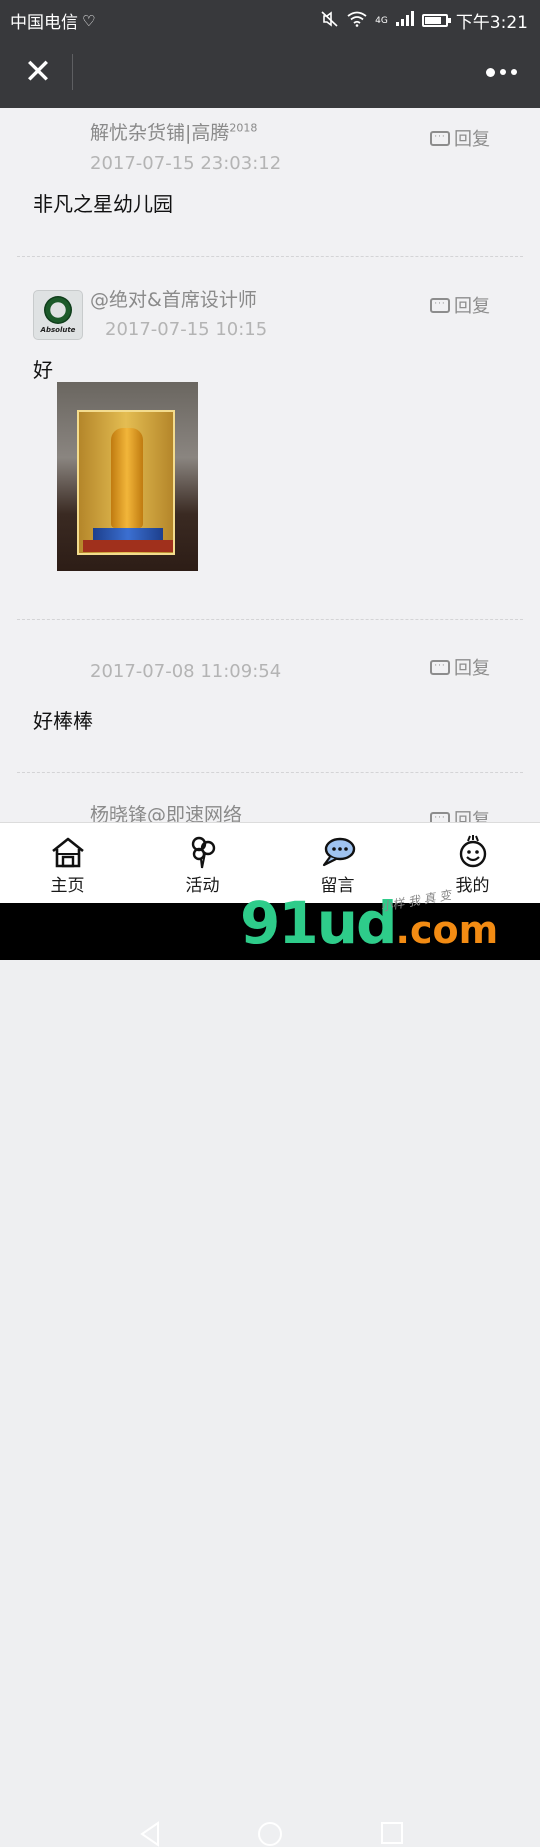 This screenshot has height=1847, width=540. I want to click on comment-time: 2017-07-15 10:15, so click(186, 329).